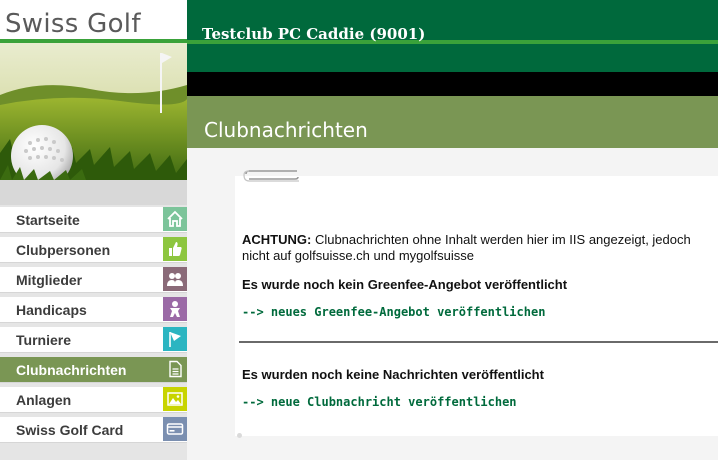 The height and width of the screenshot is (460, 718). What do you see at coordinates (63, 250) in the screenshot?
I see `sidebar-item-label: Clubpersonen` at bounding box center [63, 250].